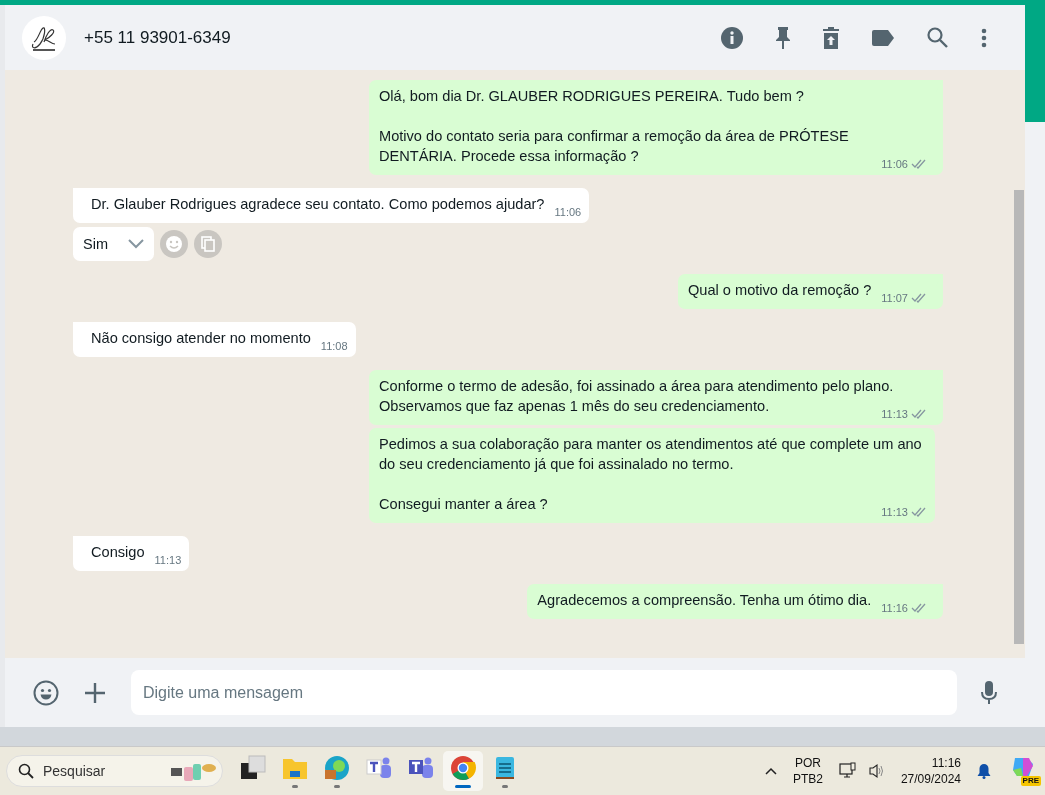 This screenshot has width=1045, height=795. I want to click on message-text: Motivo do contato seria para confirmar a remoção da área de PRÓTESE DENTÁRIA. Procede essa informação ?, so click(614, 146).